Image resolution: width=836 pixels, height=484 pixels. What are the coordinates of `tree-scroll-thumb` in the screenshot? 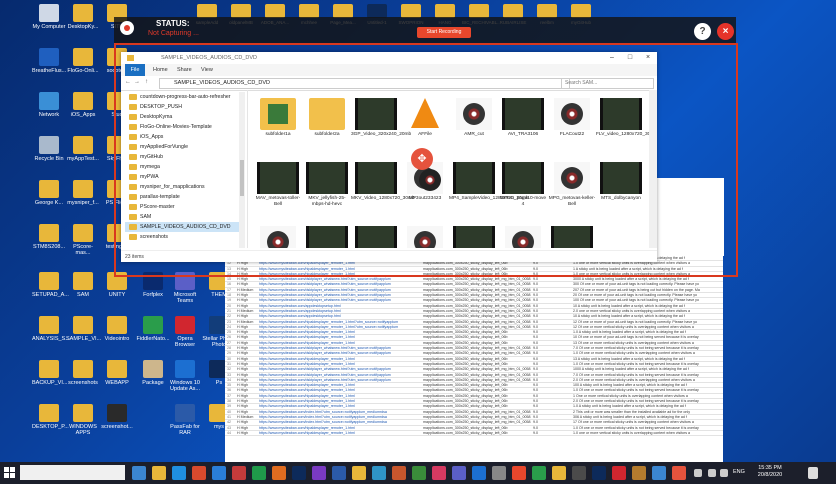 It's located at (242, 178).